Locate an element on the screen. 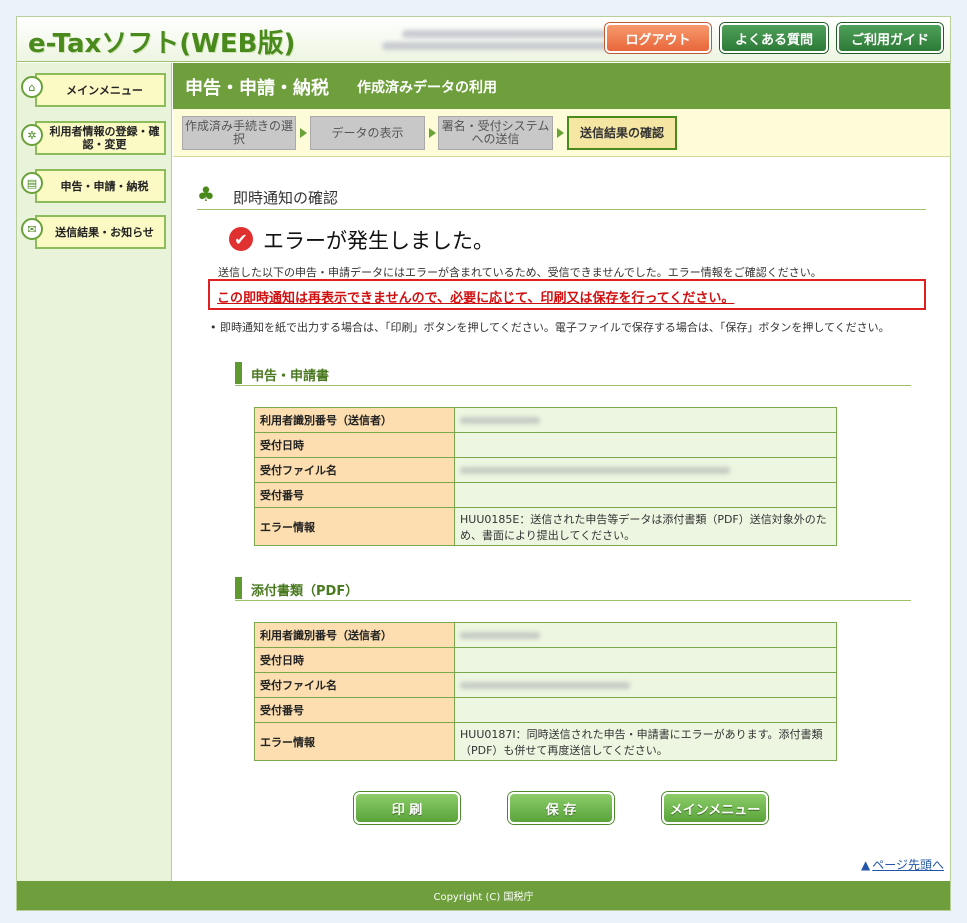 This screenshot has width=967, height=923. sidebar-item-label: 利用者情報の登録・確認・変更 is located at coordinates (100, 138).